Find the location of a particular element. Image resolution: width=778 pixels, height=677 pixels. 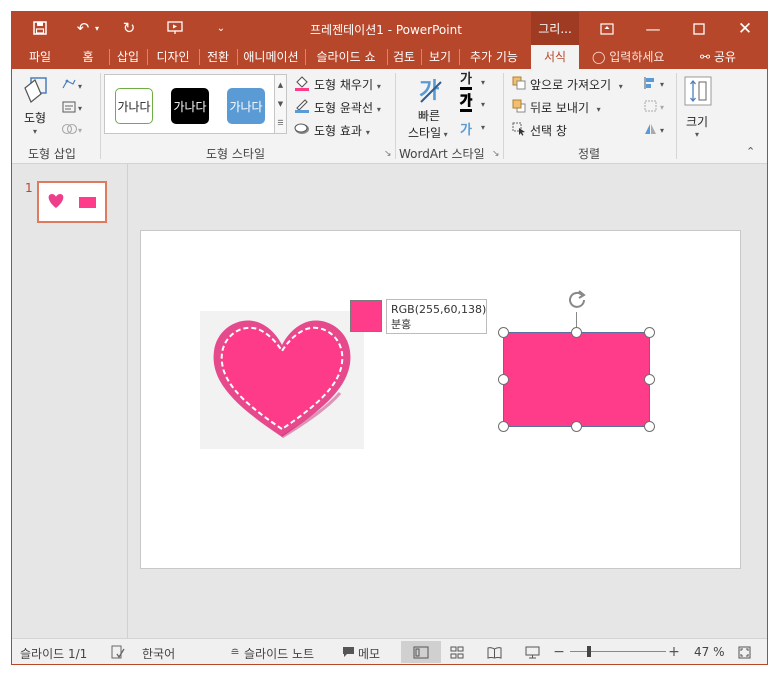

resize-handle-bottom is located at coordinates (576, 426).